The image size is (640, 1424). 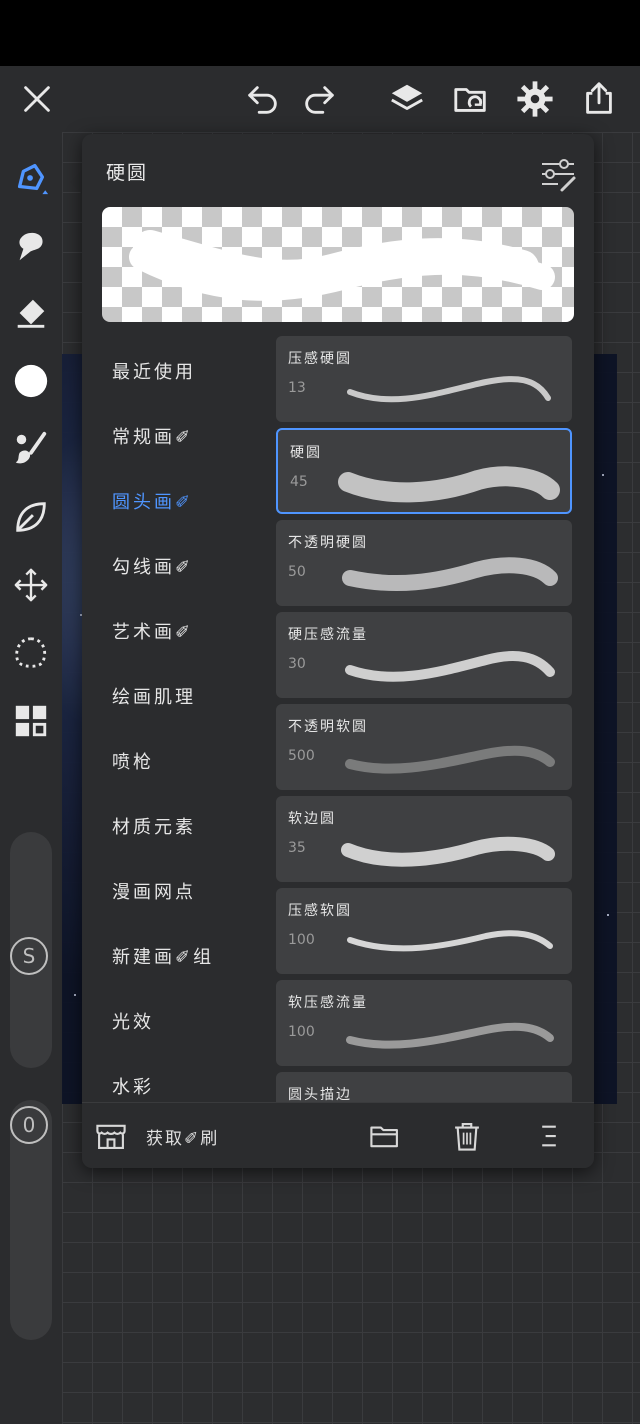 What do you see at coordinates (320, 1095) in the screenshot?
I see `brush-name: 圆头描边` at bounding box center [320, 1095].